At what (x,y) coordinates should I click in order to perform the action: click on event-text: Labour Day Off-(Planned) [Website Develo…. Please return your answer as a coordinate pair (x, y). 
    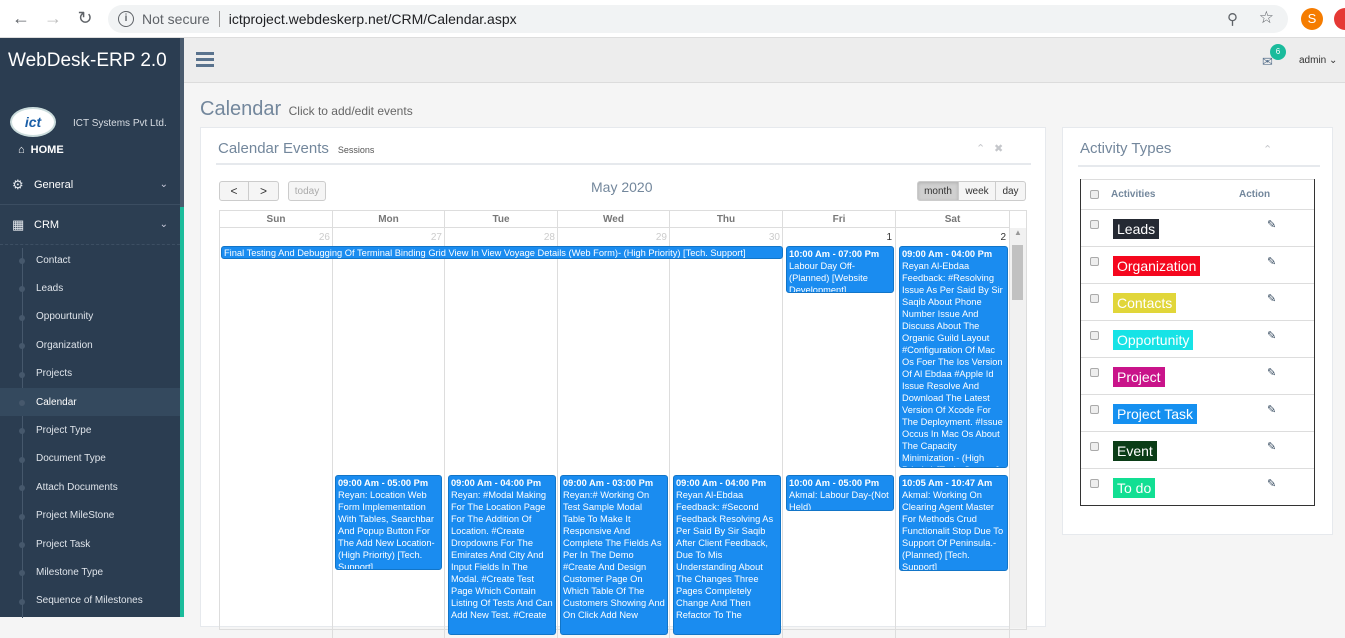
    Looking at the image, I should click on (828, 277).